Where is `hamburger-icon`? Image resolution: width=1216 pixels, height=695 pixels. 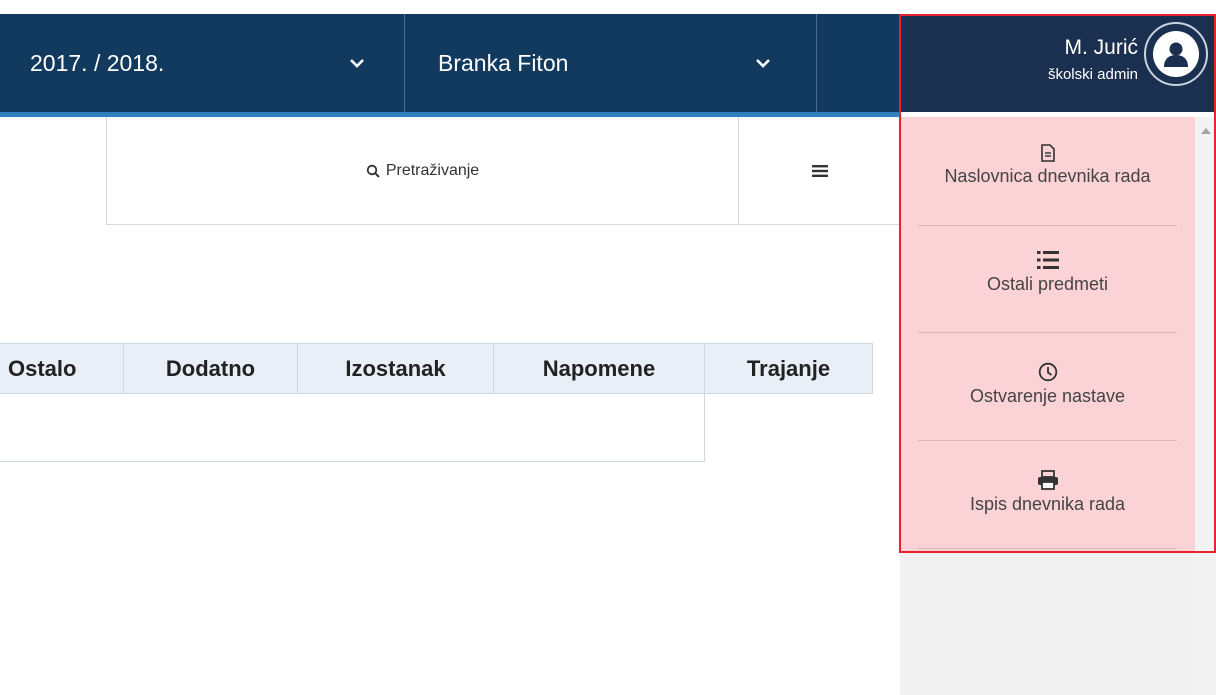 hamburger-icon is located at coordinates (820, 170).